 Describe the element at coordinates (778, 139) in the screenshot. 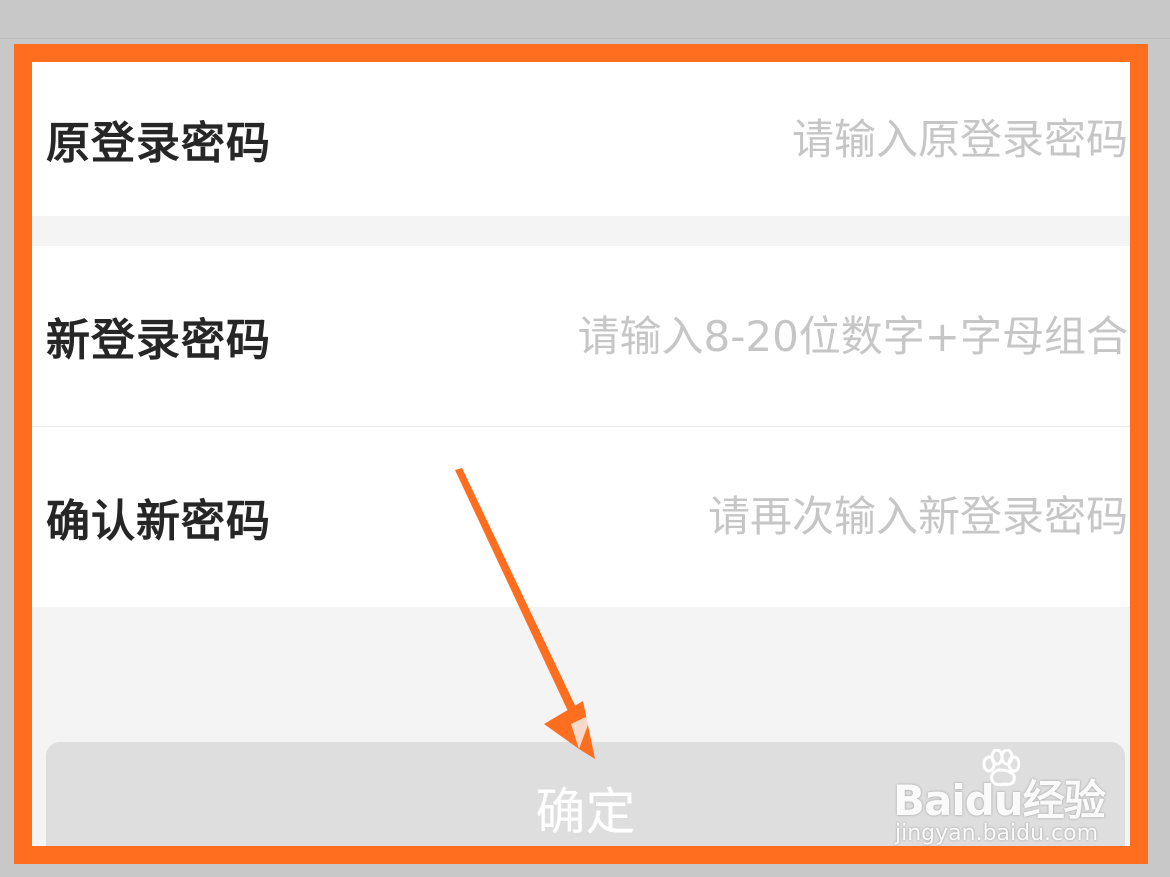

I see `old-password-input` at that location.